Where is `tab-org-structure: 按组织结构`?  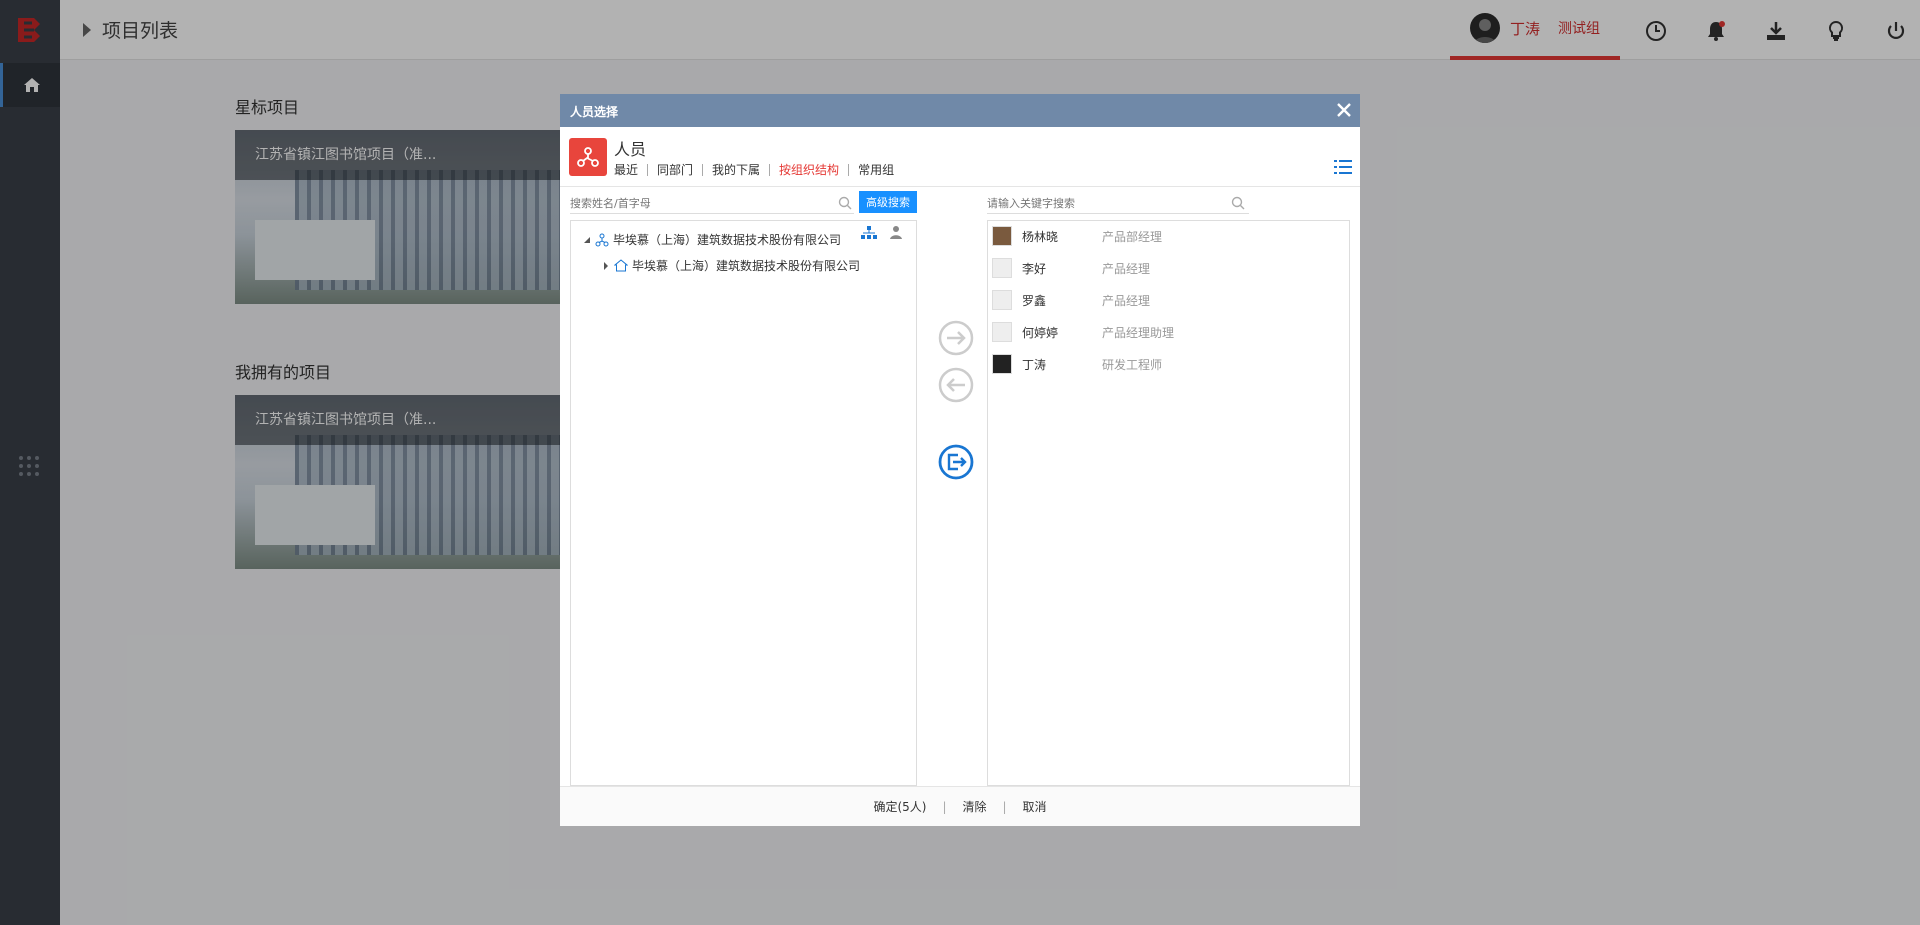 tab-org-structure: 按组织结构 is located at coordinates (808, 170).